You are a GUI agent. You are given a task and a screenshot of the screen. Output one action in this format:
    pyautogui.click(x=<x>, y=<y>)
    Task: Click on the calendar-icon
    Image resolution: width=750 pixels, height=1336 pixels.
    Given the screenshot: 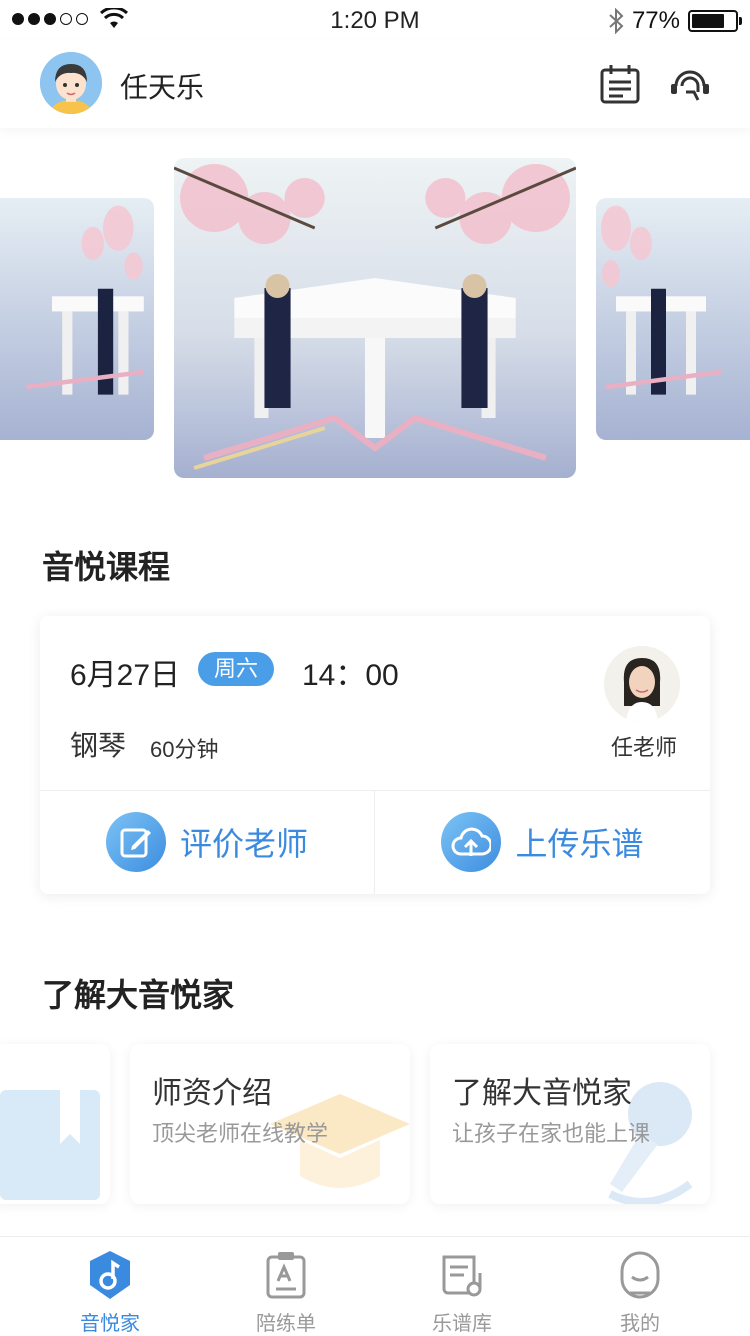 What is the action you would take?
    pyautogui.click(x=620, y=84)
    